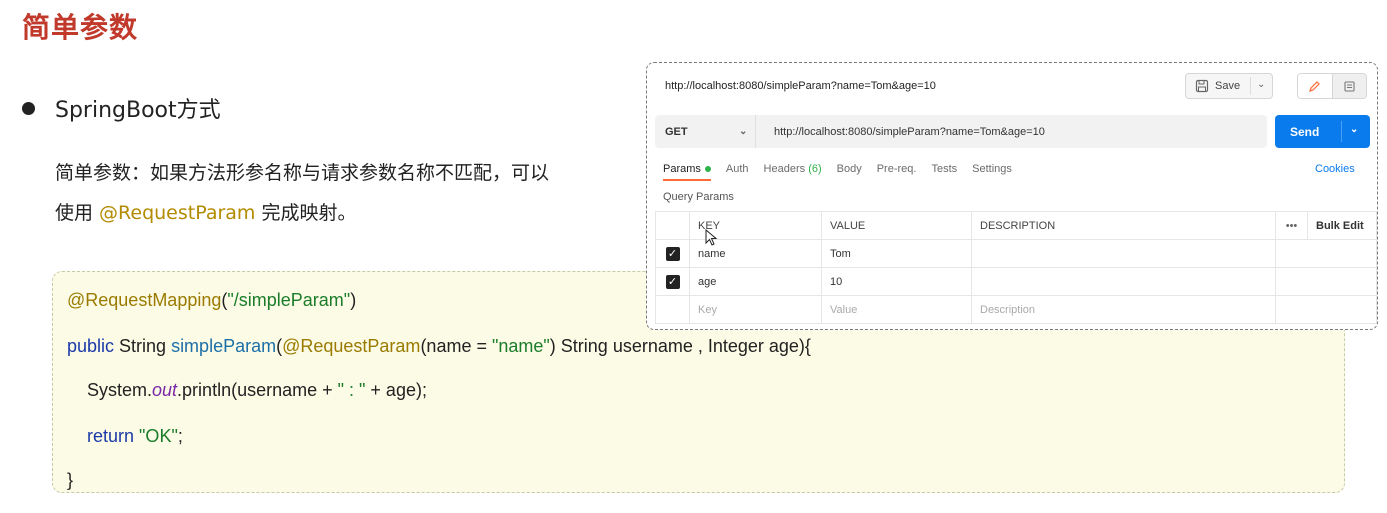 This screenshot has width=1387, height=513. Describe the element at coordinates (1291, 225) in the screenshot. I see `more-options-icon: •••` at that location.